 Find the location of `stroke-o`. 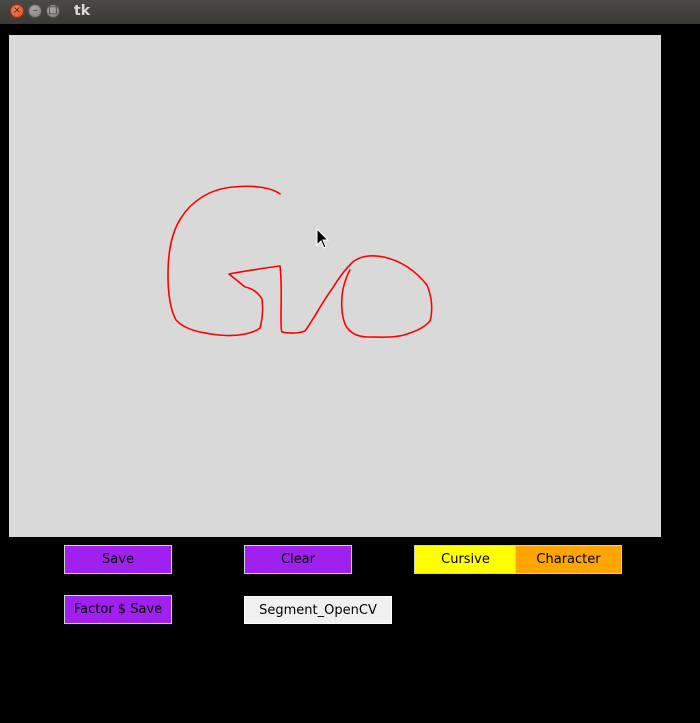

stroke-o is located at coordinates (382, 296).